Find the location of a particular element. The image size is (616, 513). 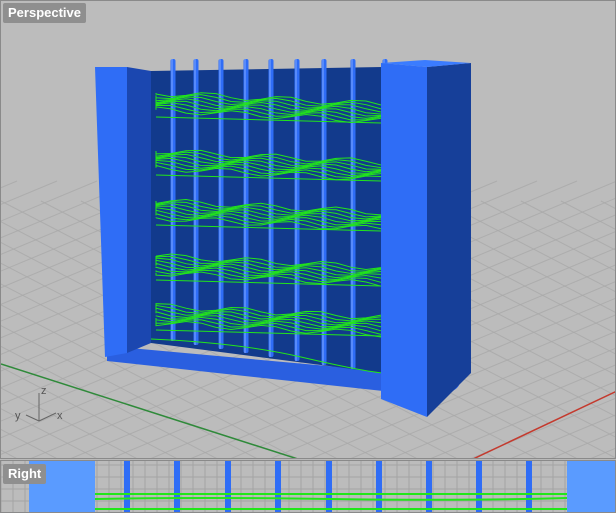

right-rods is located at coordinates (328, 486).